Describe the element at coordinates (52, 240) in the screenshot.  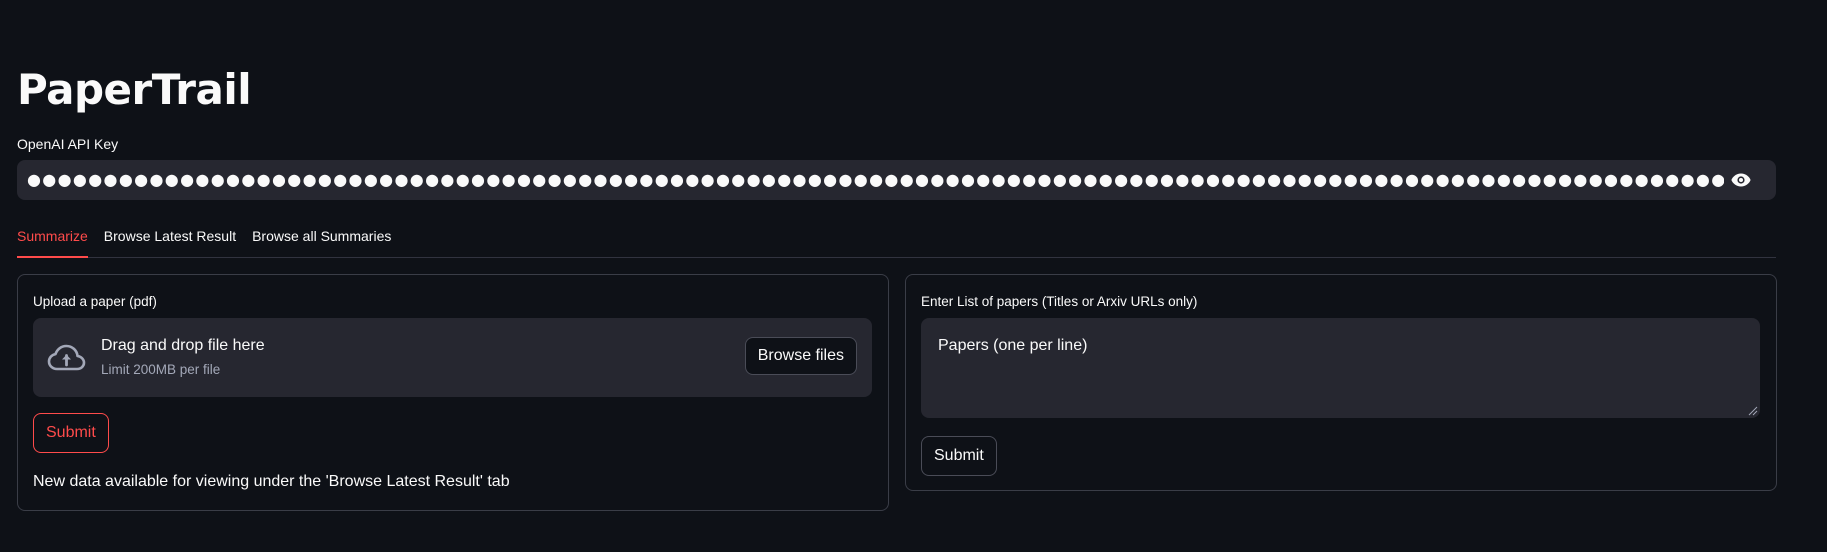
I see `tab-summarize: Summarize` at that location.